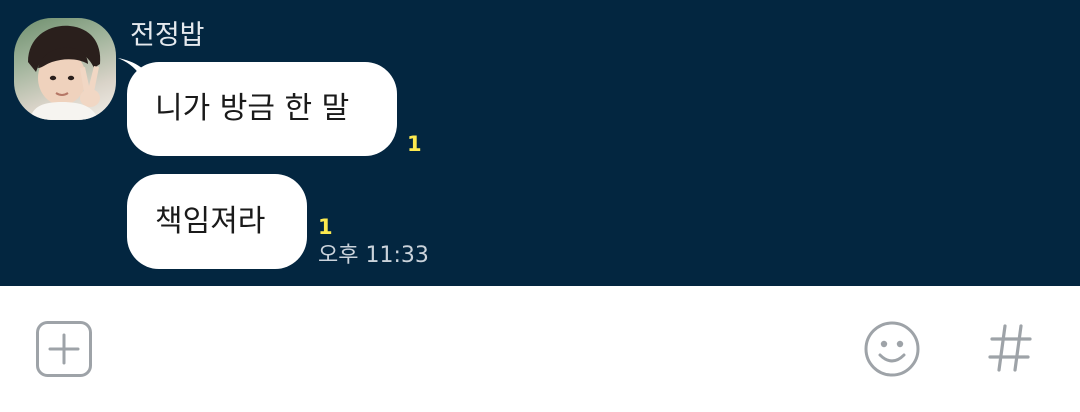  Describe the element at coordinates (210, 221) in the screenshot. I see `message-text: 책임져라` at that location.